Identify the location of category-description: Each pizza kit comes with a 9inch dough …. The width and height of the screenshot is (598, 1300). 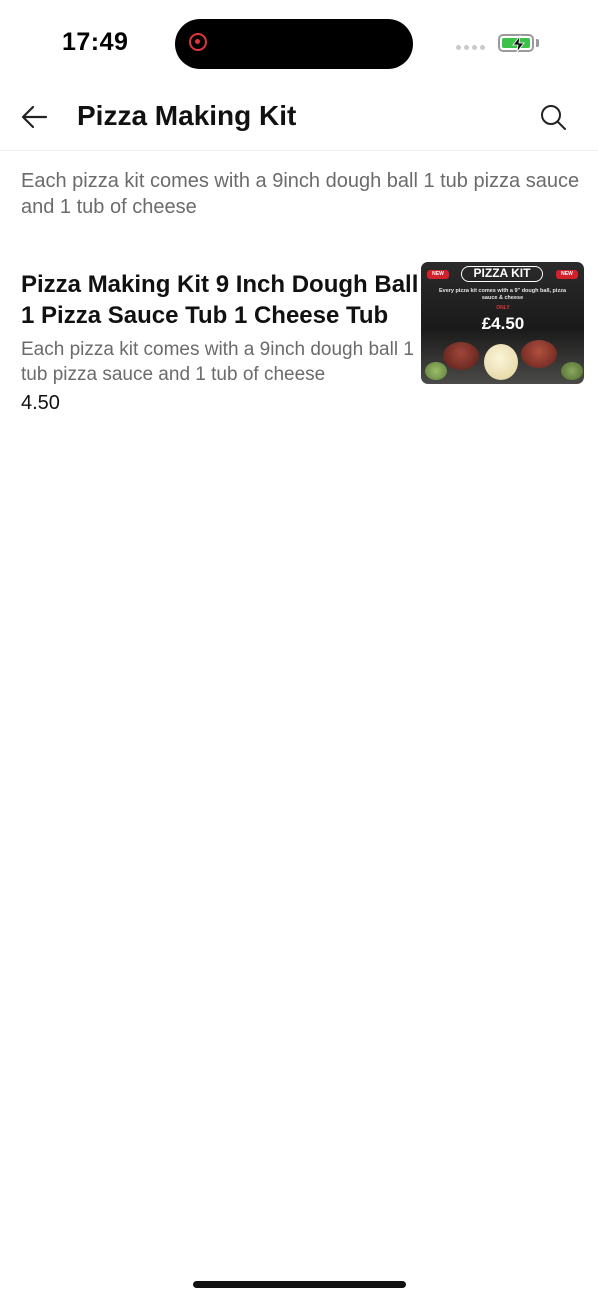
(300, 194).